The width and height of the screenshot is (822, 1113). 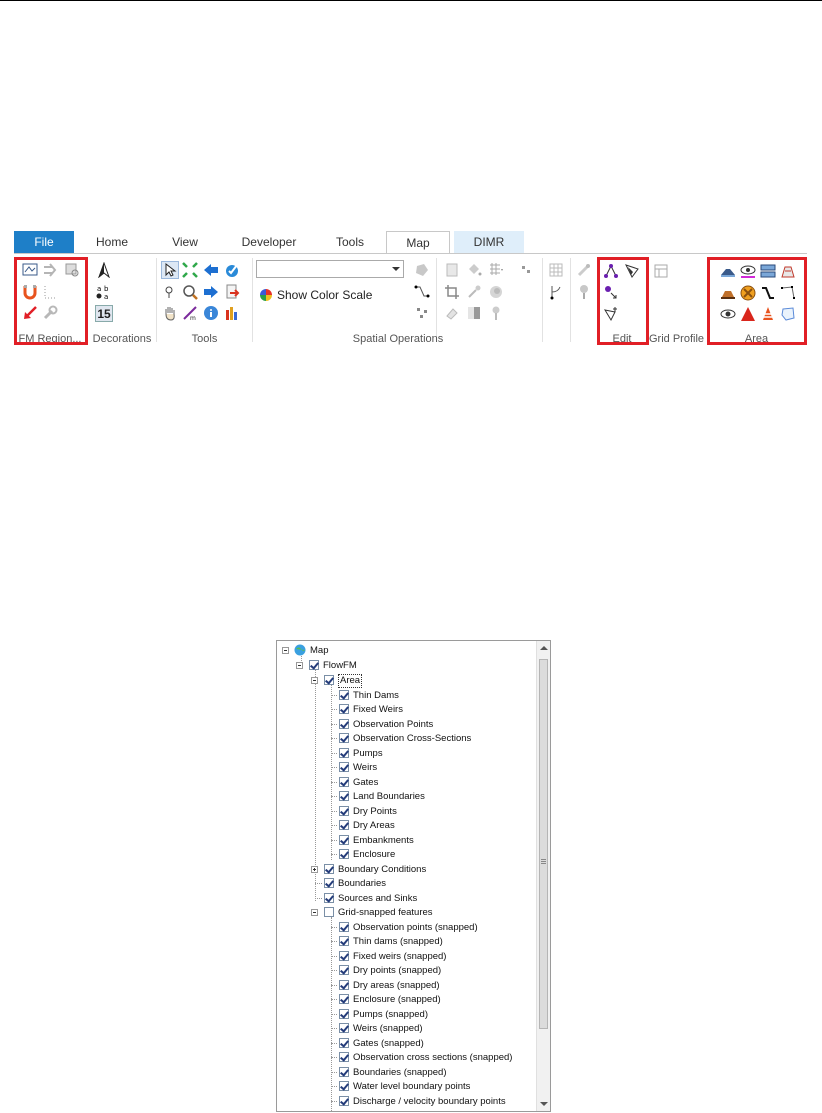 I want to click on tree-leaf: Dry Areas, so click(x=430, y=826).